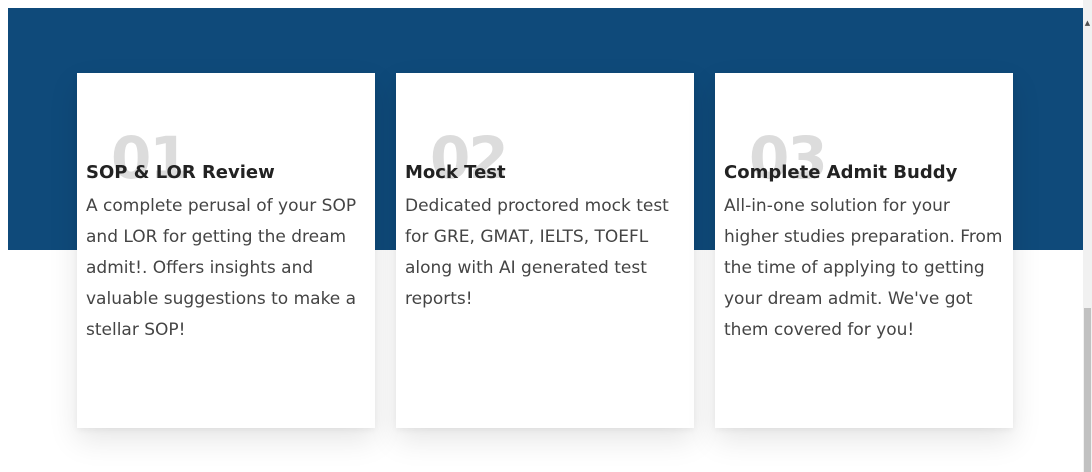  Describe the element at coordinates (1087, 390) in the screenshot. I see `scrollbar-thumb` at that location.